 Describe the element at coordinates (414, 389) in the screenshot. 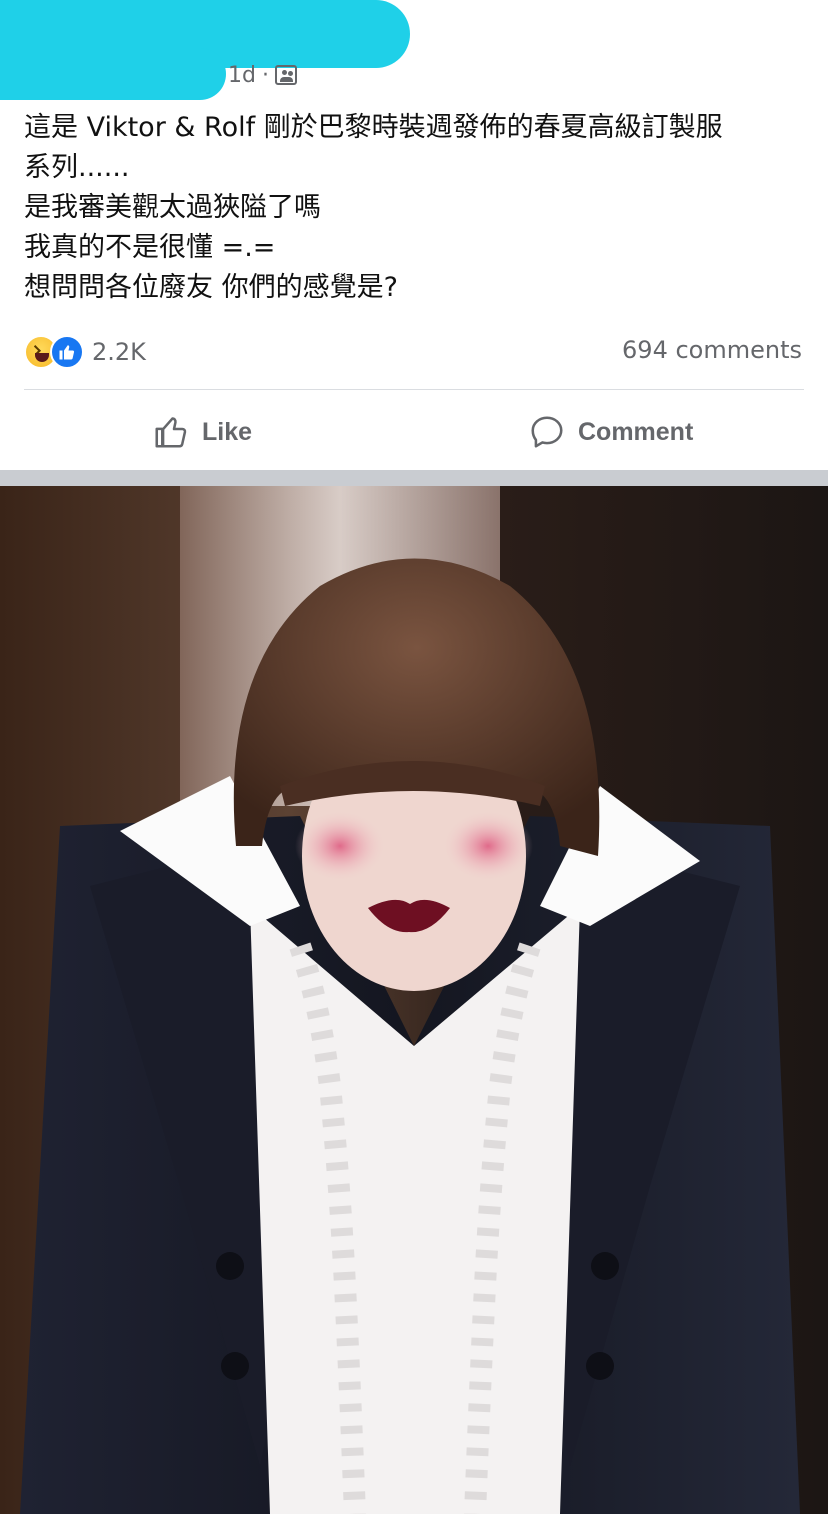

I see `divider` at that location.